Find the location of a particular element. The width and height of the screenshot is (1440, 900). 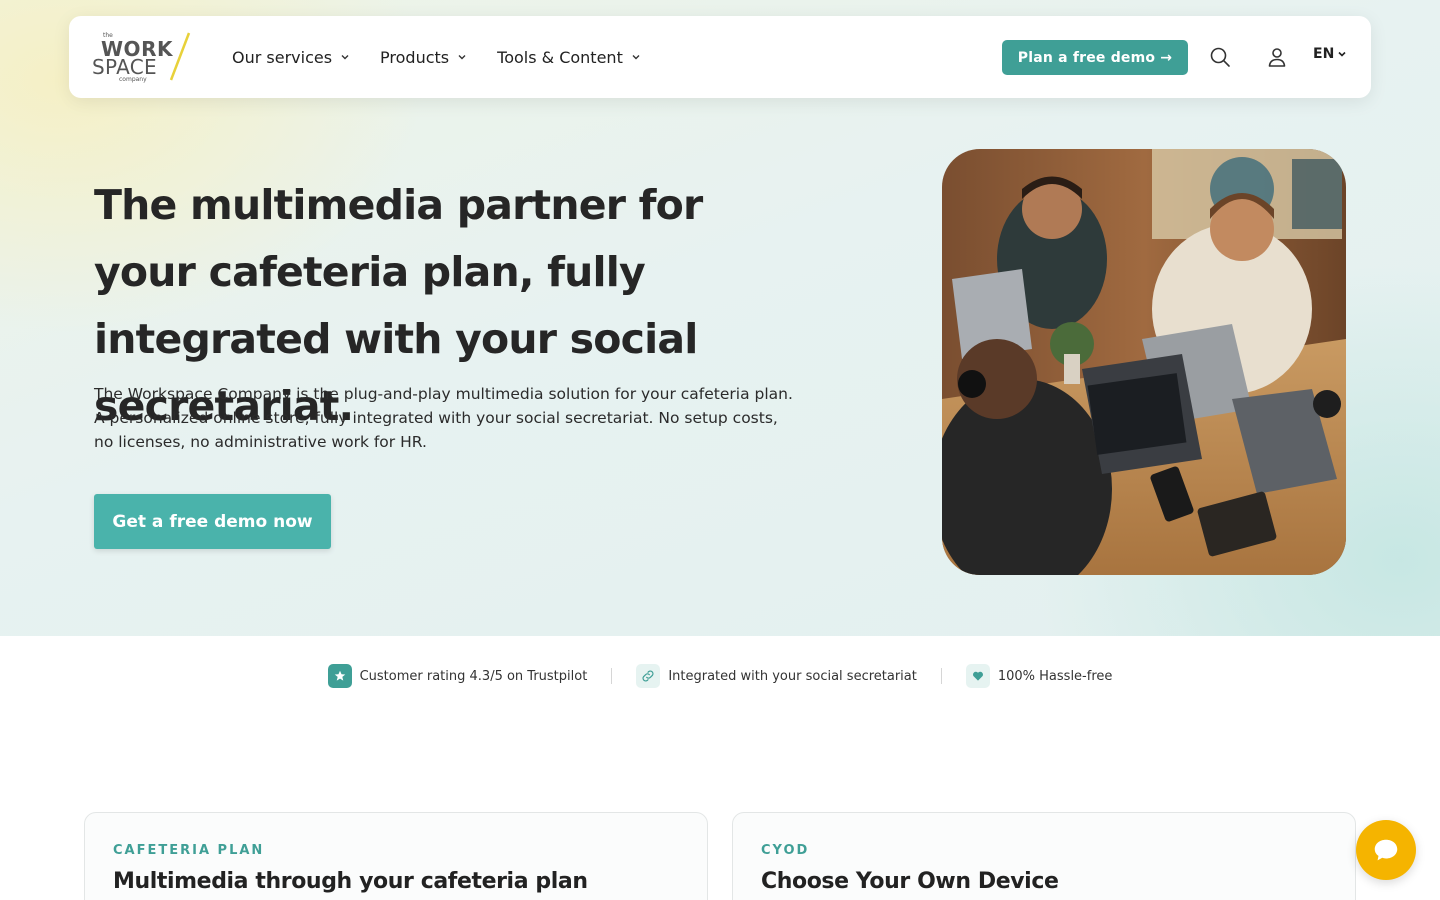

chat-icon is located at coordinates (1386, 850).